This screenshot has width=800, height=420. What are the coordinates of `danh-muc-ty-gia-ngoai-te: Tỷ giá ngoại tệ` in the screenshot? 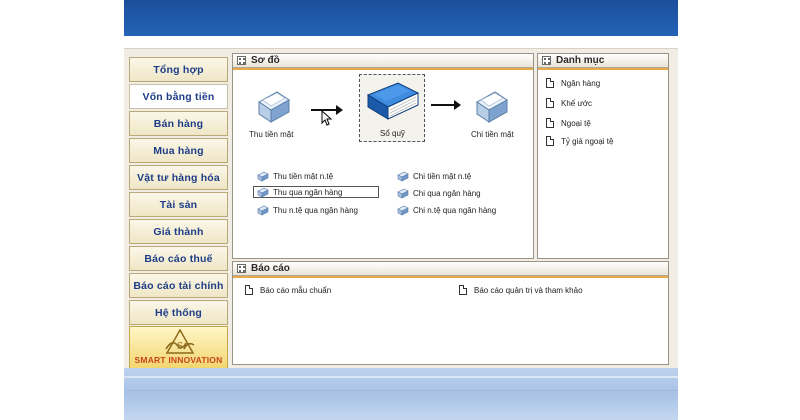 It's located at (579, 141).